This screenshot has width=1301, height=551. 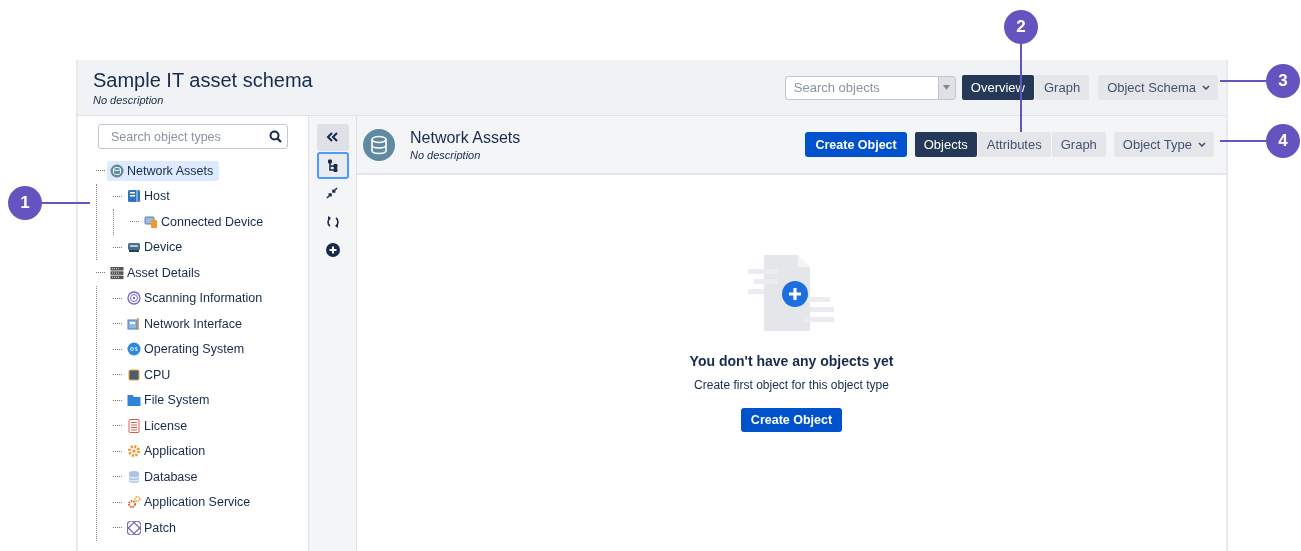 I want to click on tree-item: Operating System, so click(x=187, y=349).